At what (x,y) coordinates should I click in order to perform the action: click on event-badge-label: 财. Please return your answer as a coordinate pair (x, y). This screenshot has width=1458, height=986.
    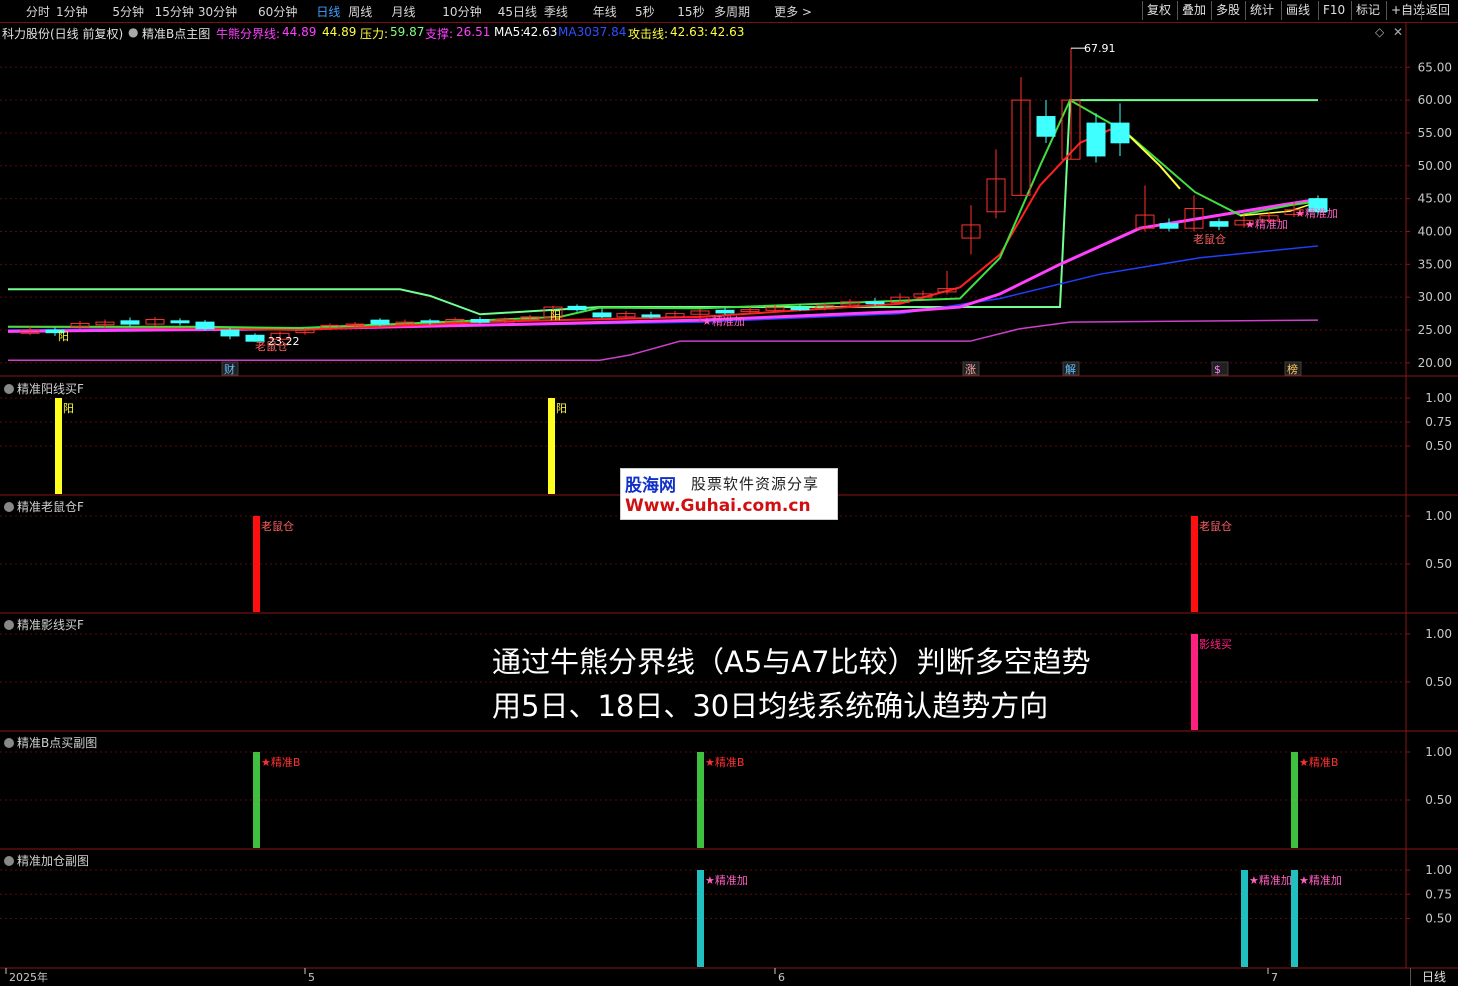
    Looking at the image, I should click on (229, 369).